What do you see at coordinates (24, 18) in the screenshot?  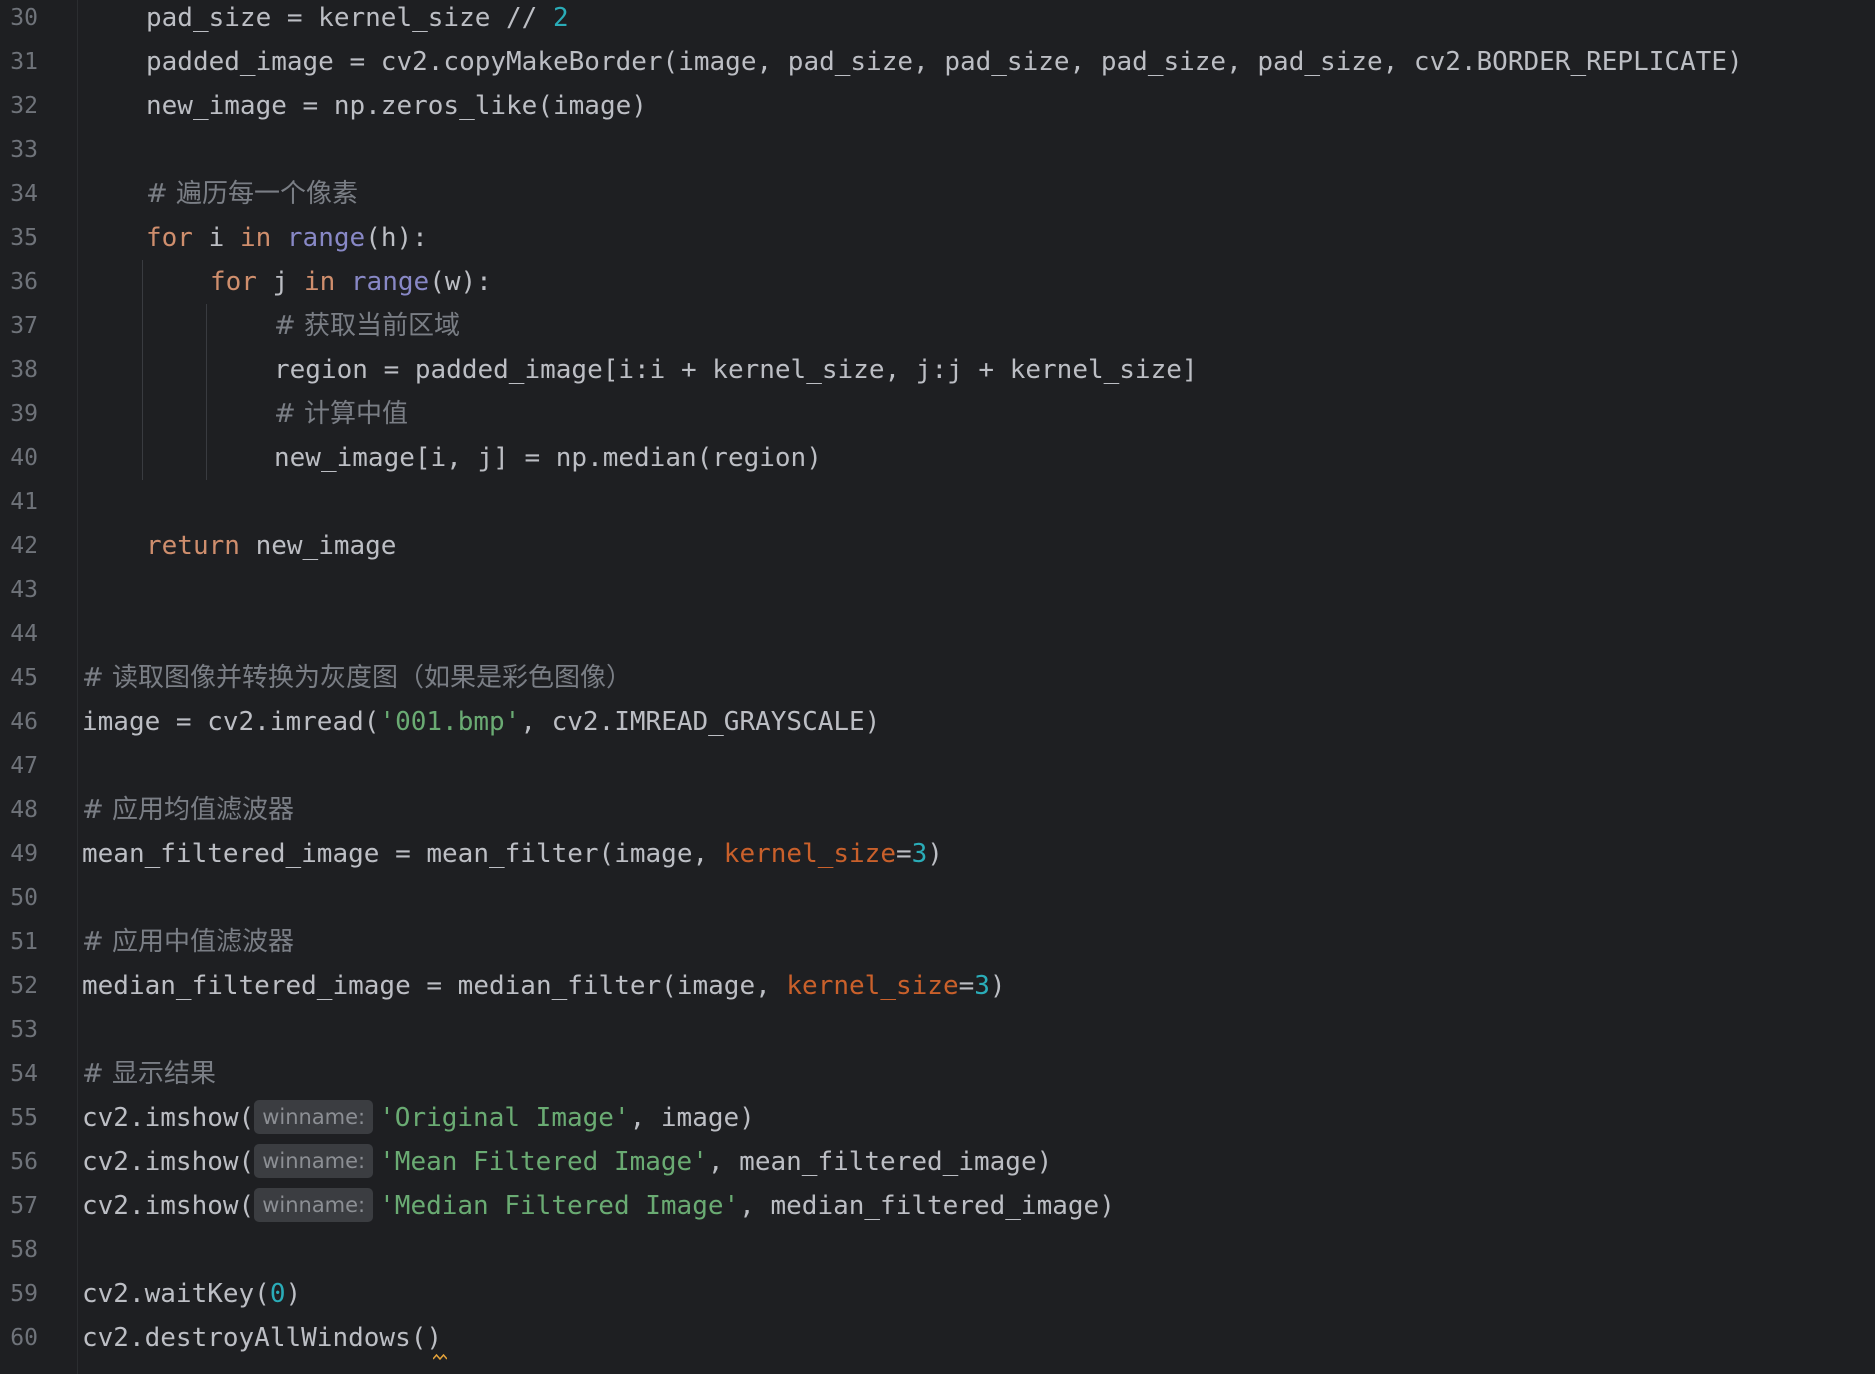 I see `line-number: 30` at bounding box center [24, 18].